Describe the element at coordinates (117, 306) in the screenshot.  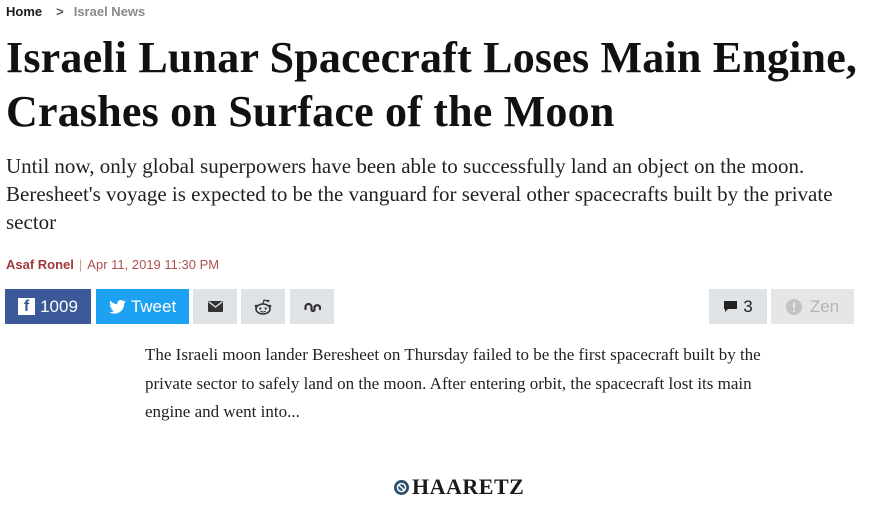
I see `twitter-bird-icon` at that location.